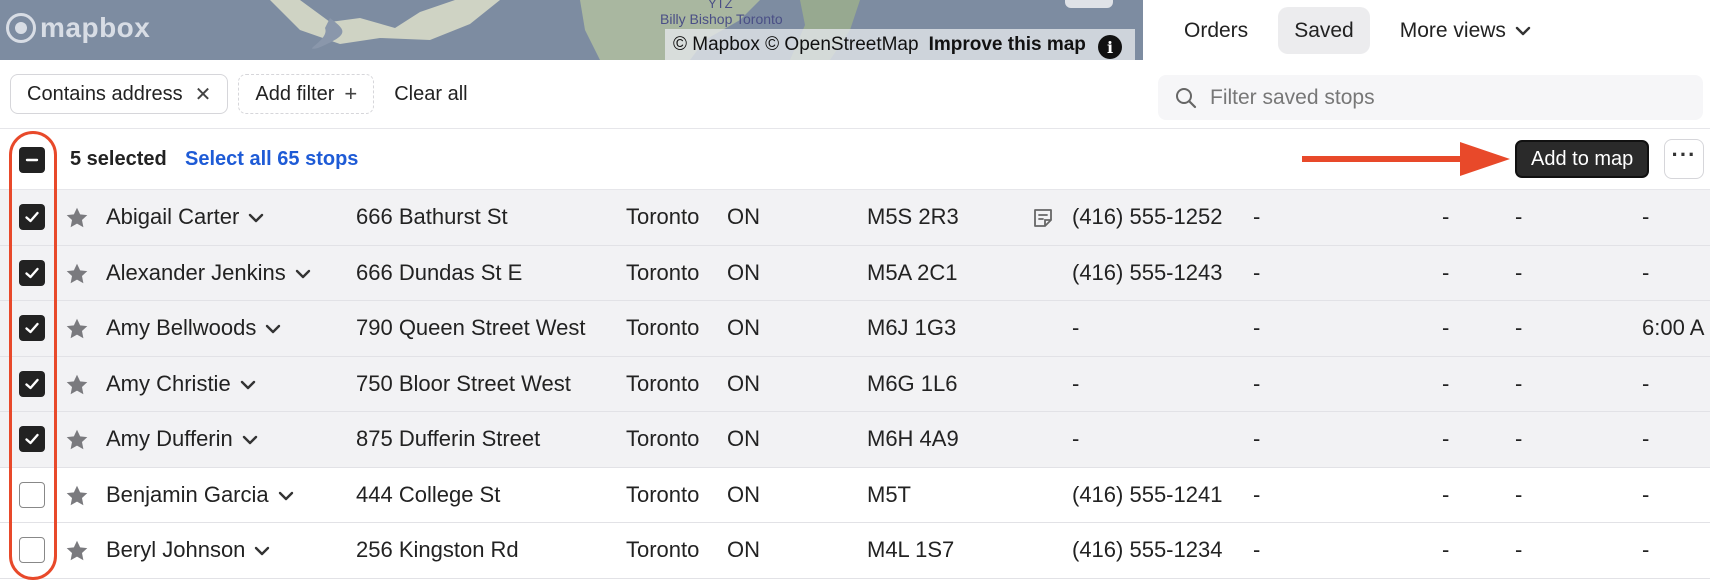  Describe the element at coordinates (1324, 30) in the screenshot. I see `tab-saved: Saved` at that location.